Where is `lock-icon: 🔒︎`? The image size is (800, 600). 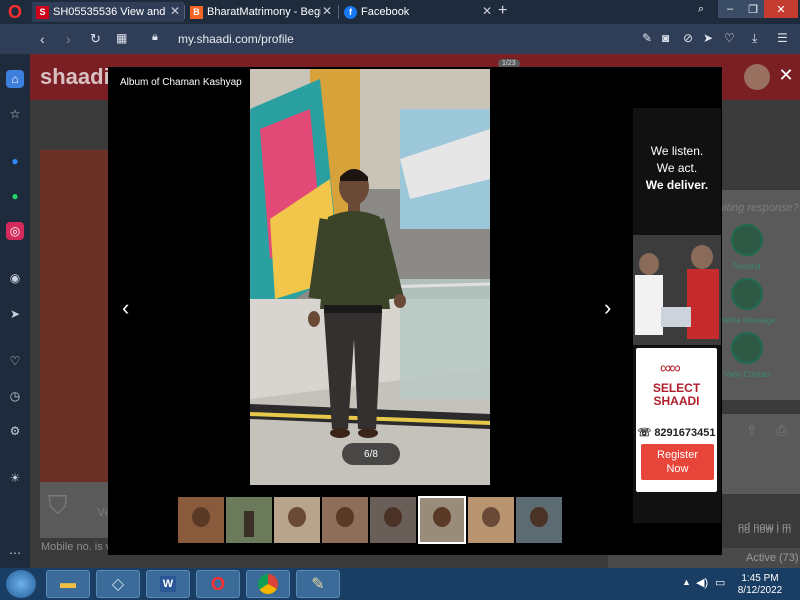 lock-icon: 🔒︎ is located at coordinates (155, 37).